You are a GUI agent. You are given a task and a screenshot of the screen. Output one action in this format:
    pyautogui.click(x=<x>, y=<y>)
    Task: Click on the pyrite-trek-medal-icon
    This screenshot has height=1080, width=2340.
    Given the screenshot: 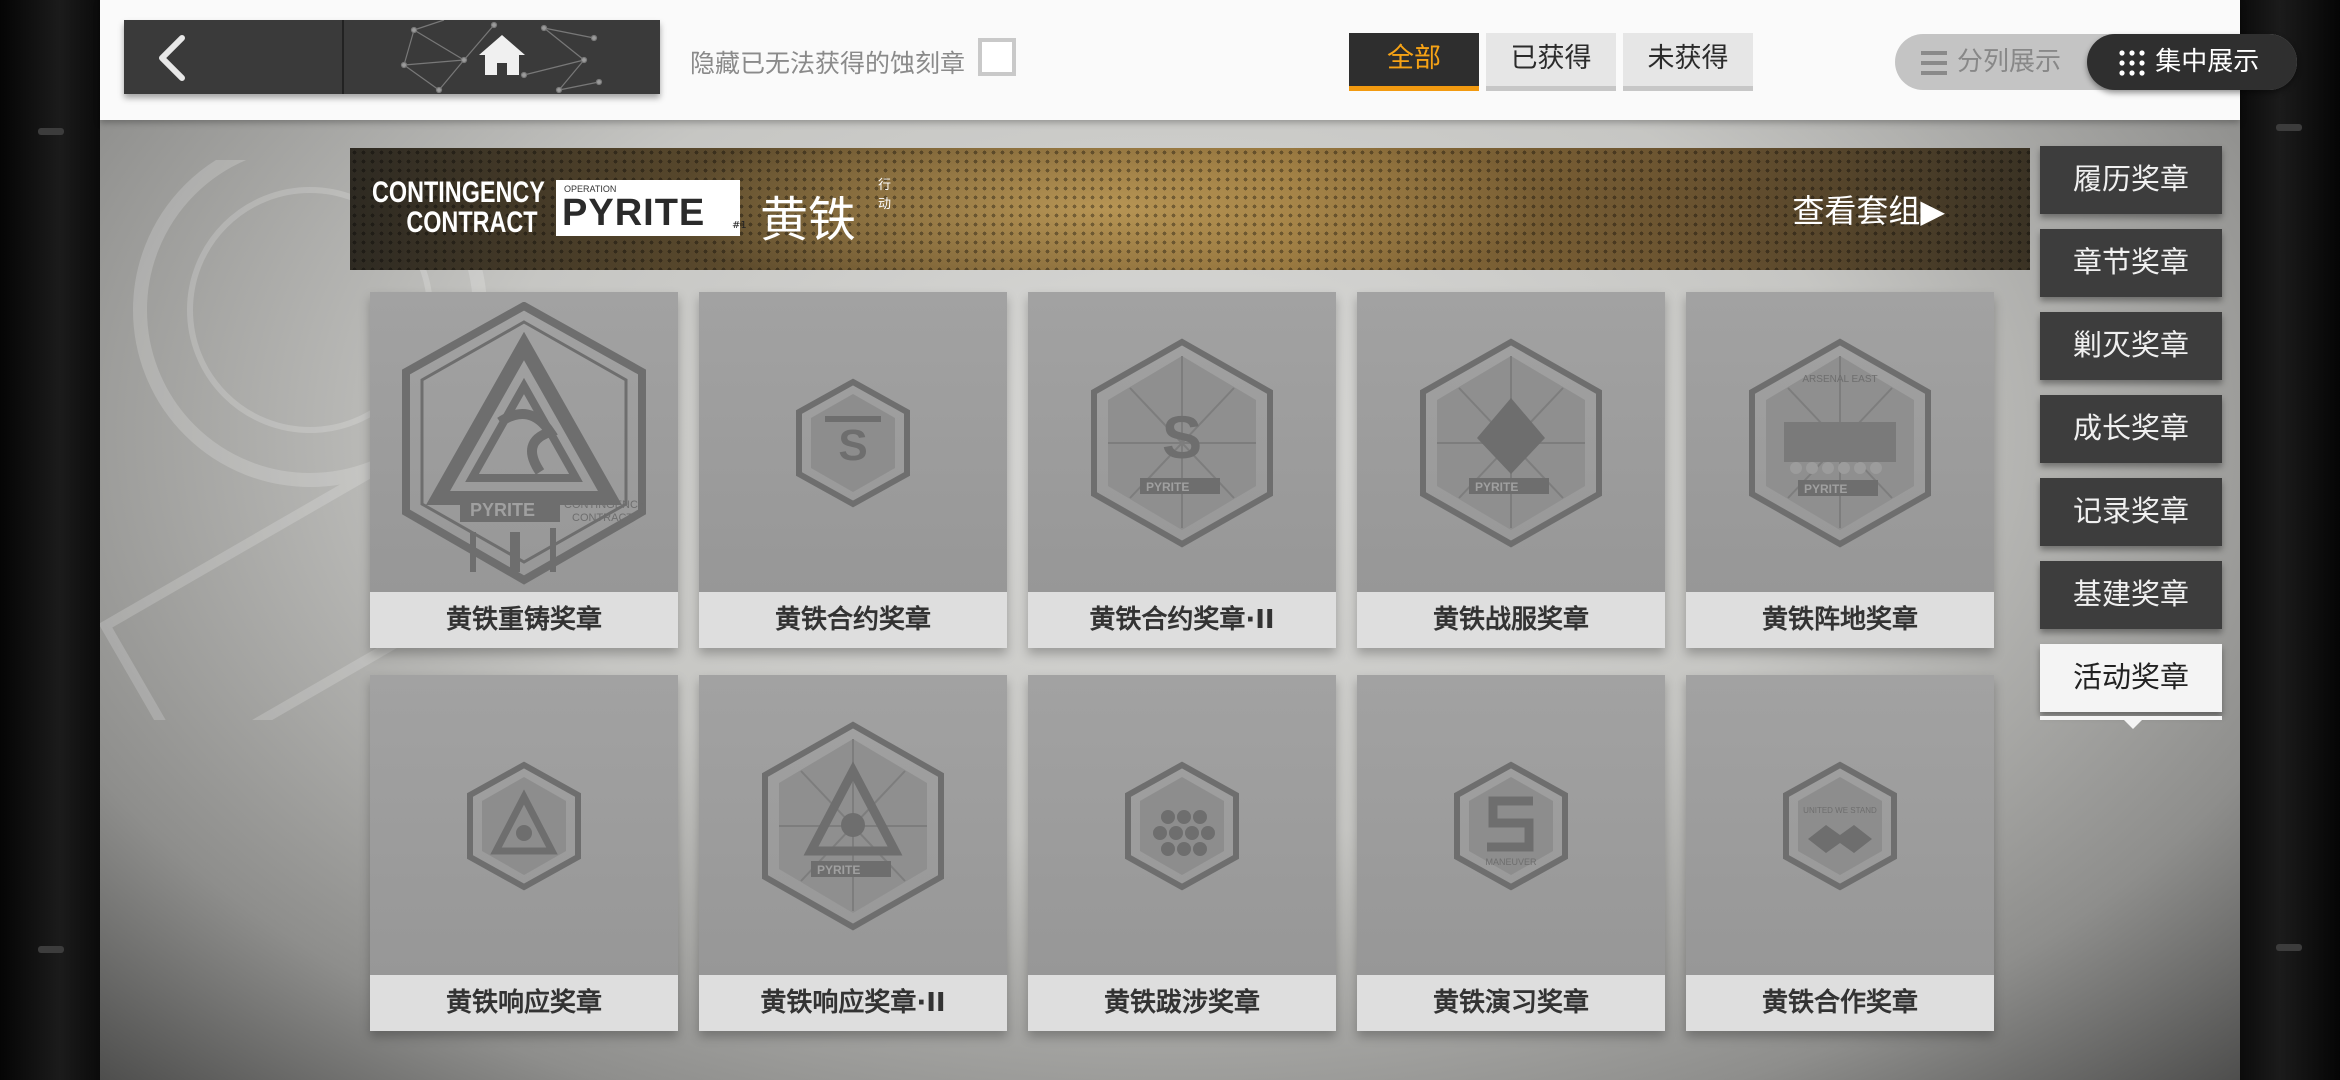 What is the action you would take?
    pyautogui.click(x=1182, y=826)
    